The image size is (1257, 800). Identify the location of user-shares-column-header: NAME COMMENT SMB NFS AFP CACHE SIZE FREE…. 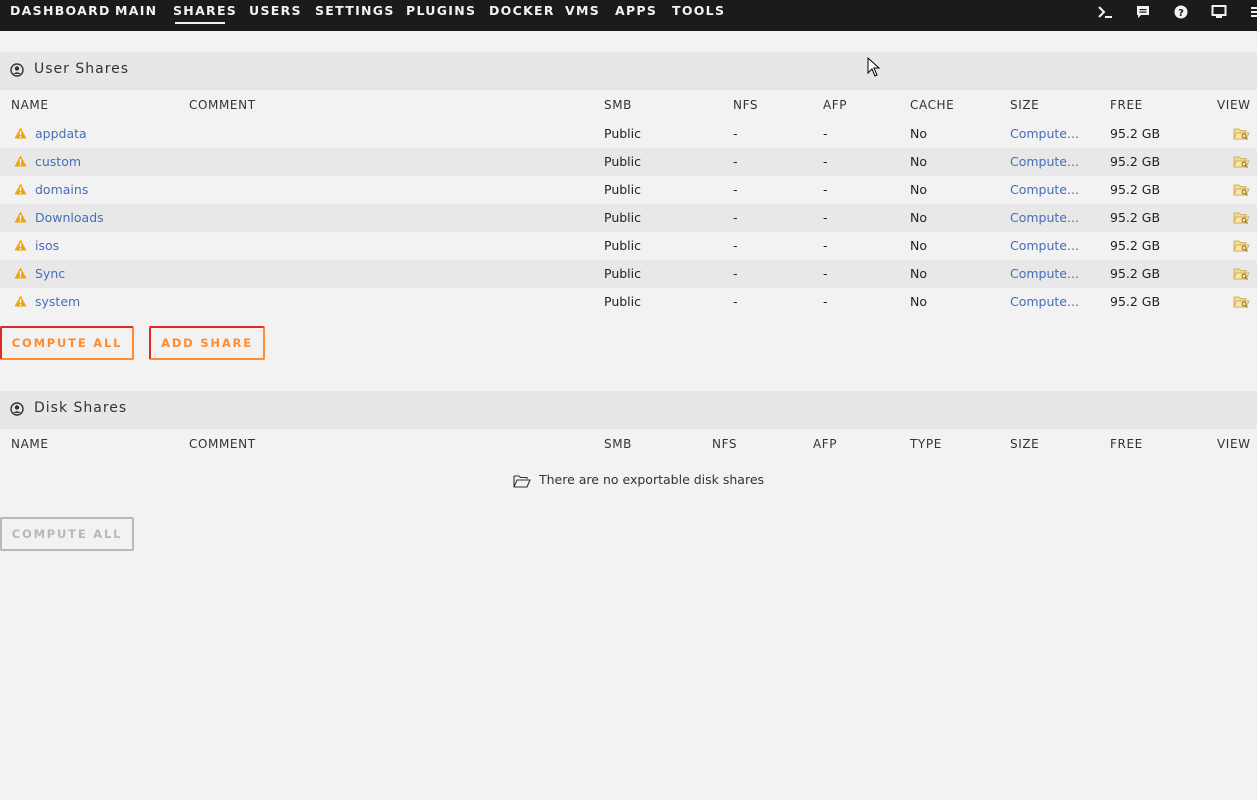
(628, 104).